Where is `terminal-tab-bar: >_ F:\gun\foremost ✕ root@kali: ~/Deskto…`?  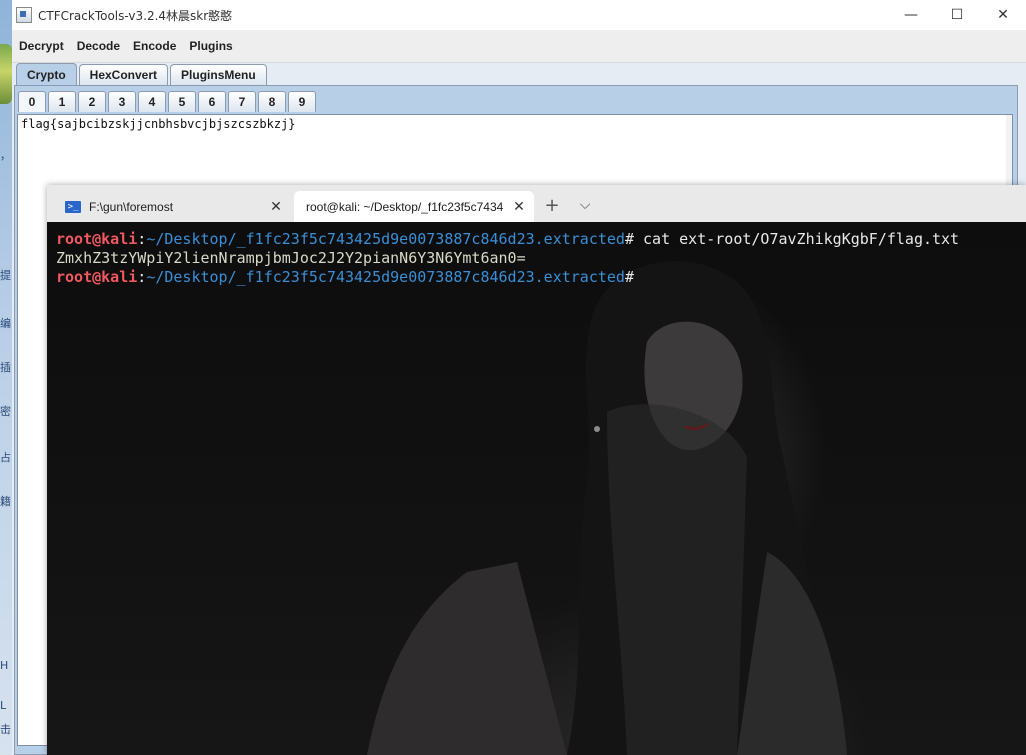 terminal-tab-bar: >_ F:\gun\foremost ✕ root@kali: ~/Deskto… is located at coordinates (536, 203).